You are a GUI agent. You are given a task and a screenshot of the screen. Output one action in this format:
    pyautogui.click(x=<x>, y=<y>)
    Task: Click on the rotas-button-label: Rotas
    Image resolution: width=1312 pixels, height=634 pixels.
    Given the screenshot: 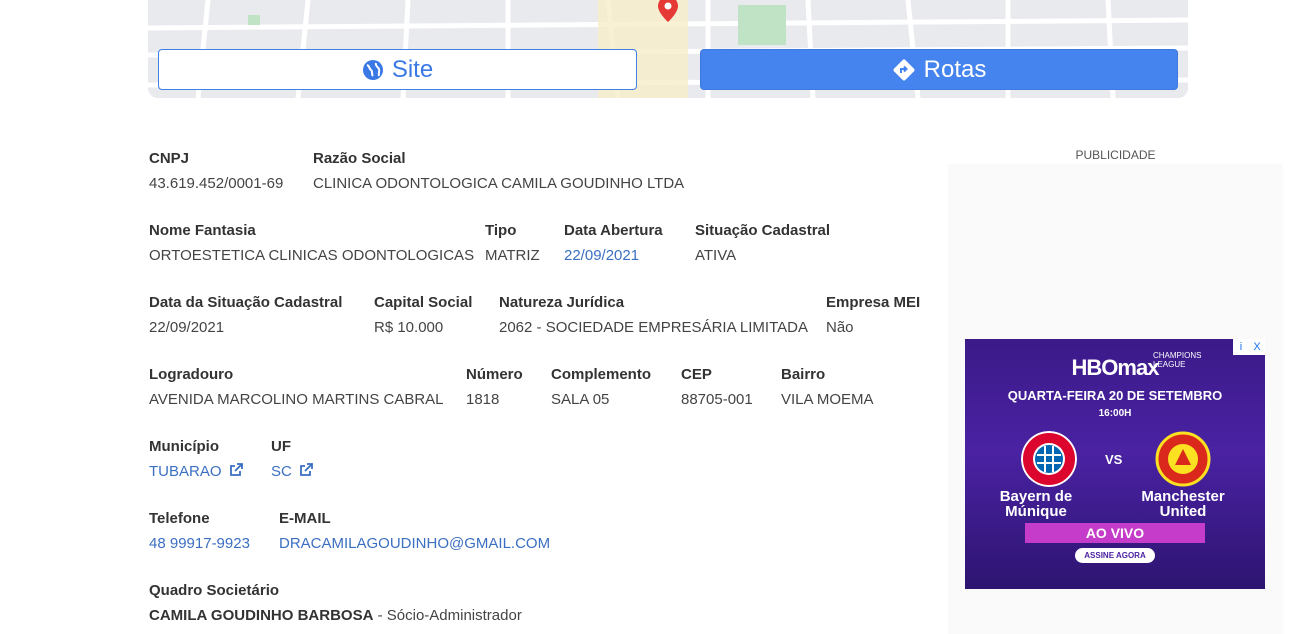 What is the action you would take?
    pyautogui.click(x=955, y=69)
    